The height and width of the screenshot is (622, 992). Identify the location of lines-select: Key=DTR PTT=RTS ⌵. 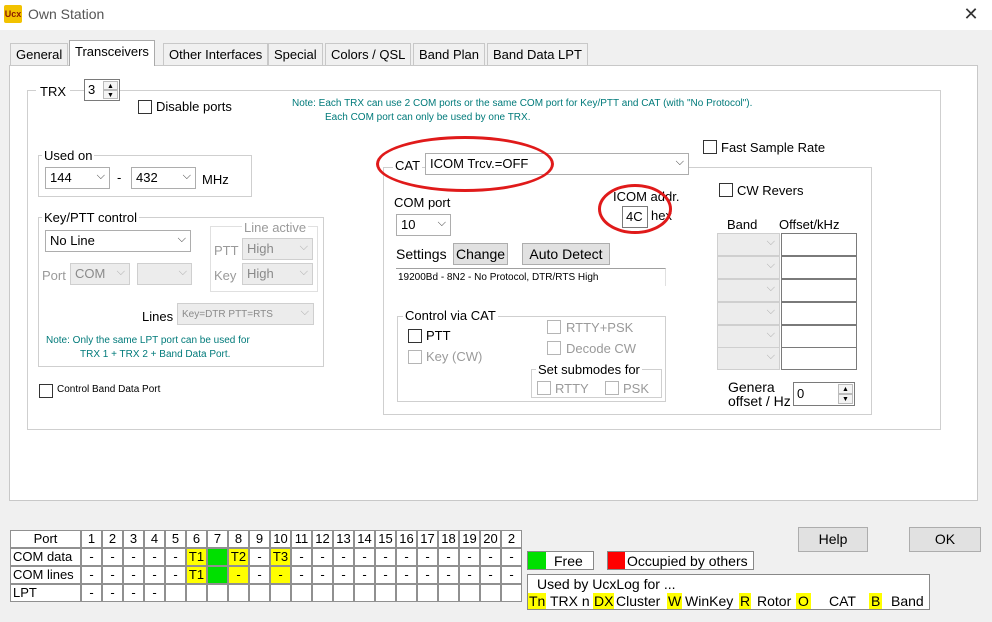
(245, 314).